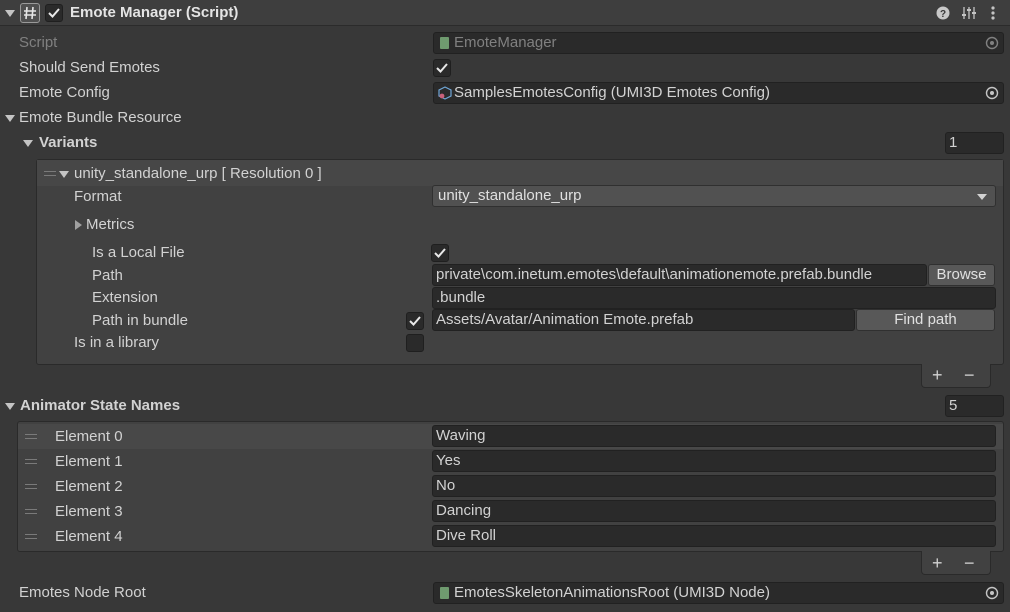 The width and height of the screenshot is (1010, 612). I want to click on local-file-label: Is a Local File, so click(138, 252).